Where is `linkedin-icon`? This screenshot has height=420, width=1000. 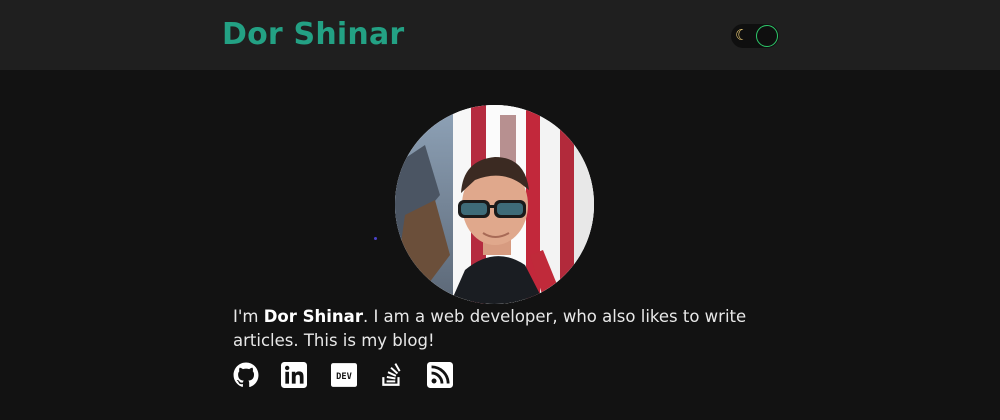 linkedin-icon is located at coordinates (294, 375).